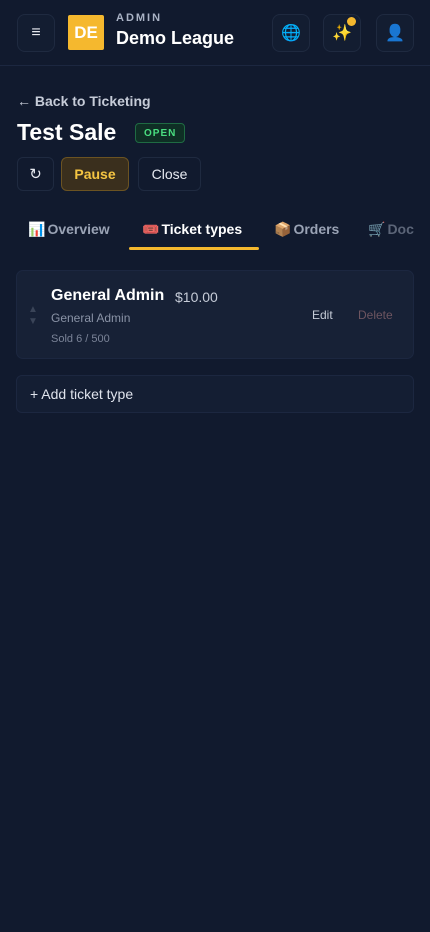 The height and width of the screenshot is (932, 430). I want to click on ticket-type-description: General Admin, so click(91, 318).